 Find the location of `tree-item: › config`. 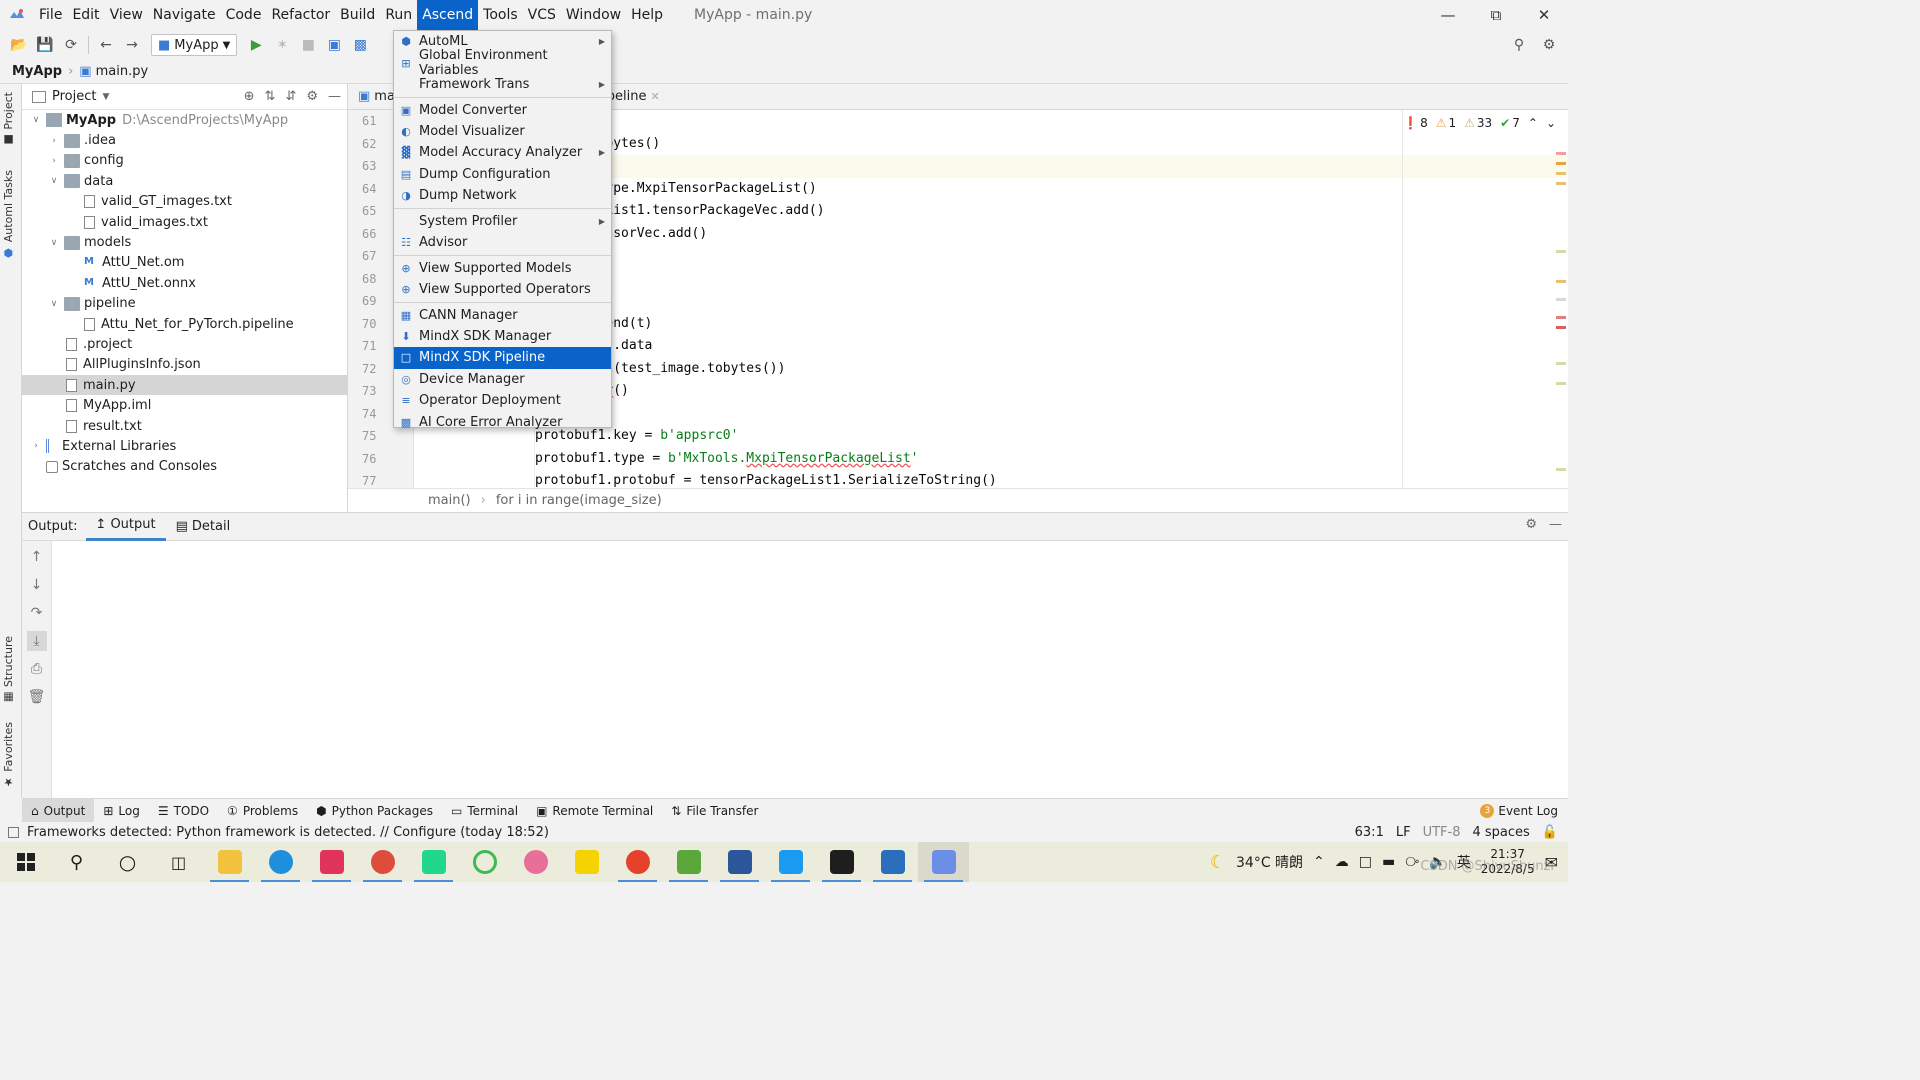

tree-item: › config is located at coordinates (184, 161).